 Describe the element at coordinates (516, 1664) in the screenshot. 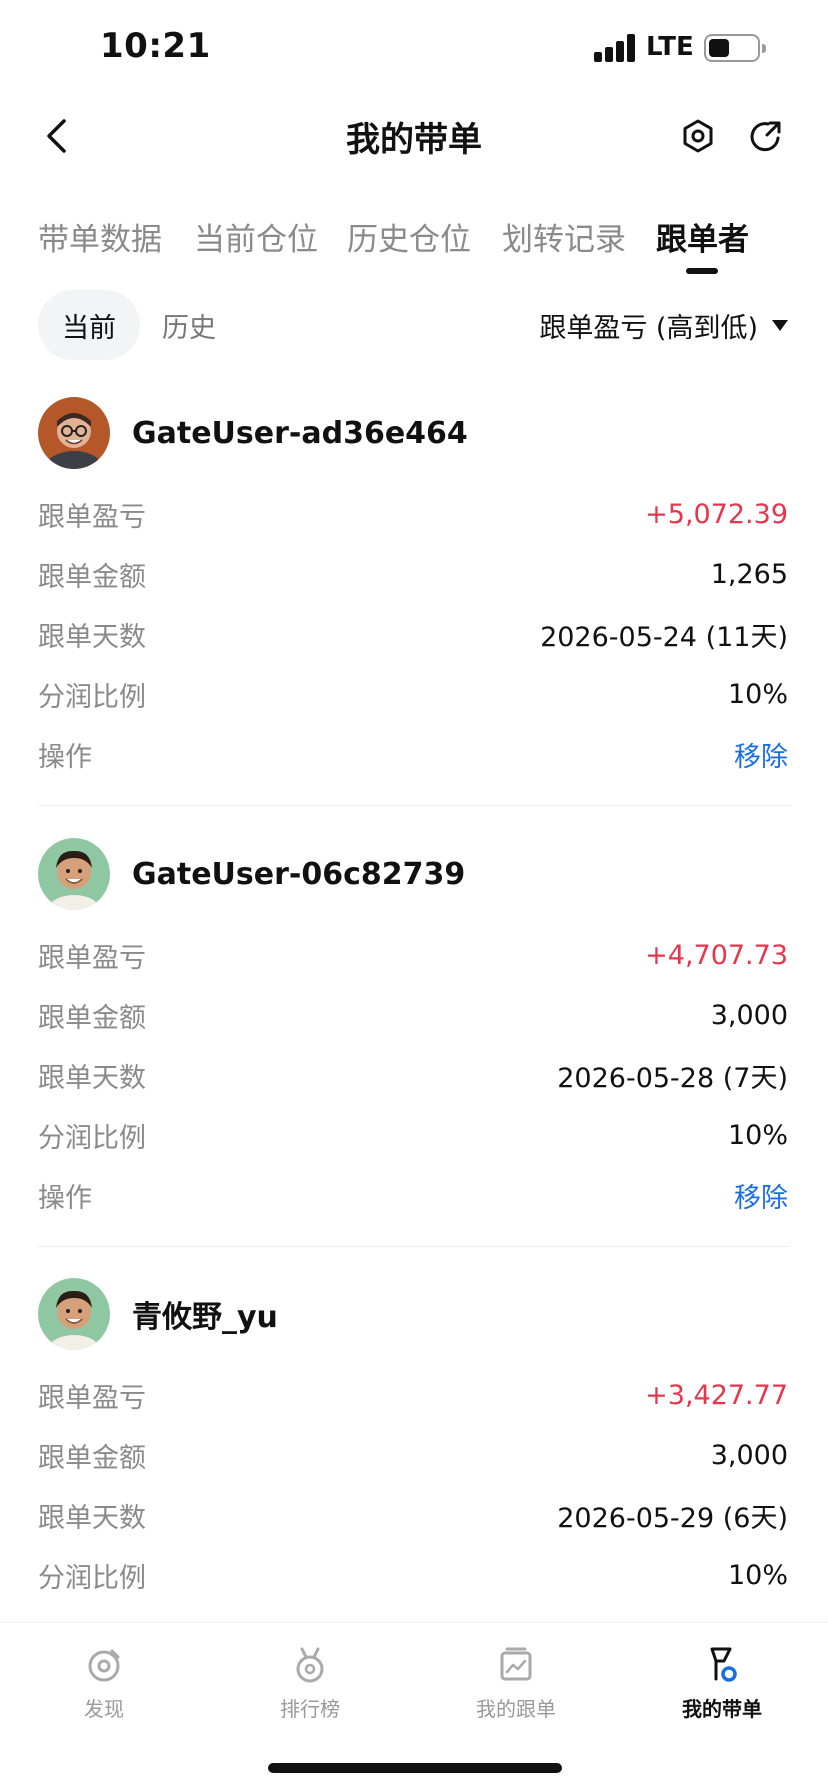

I see `my-copy-icon` at that location.